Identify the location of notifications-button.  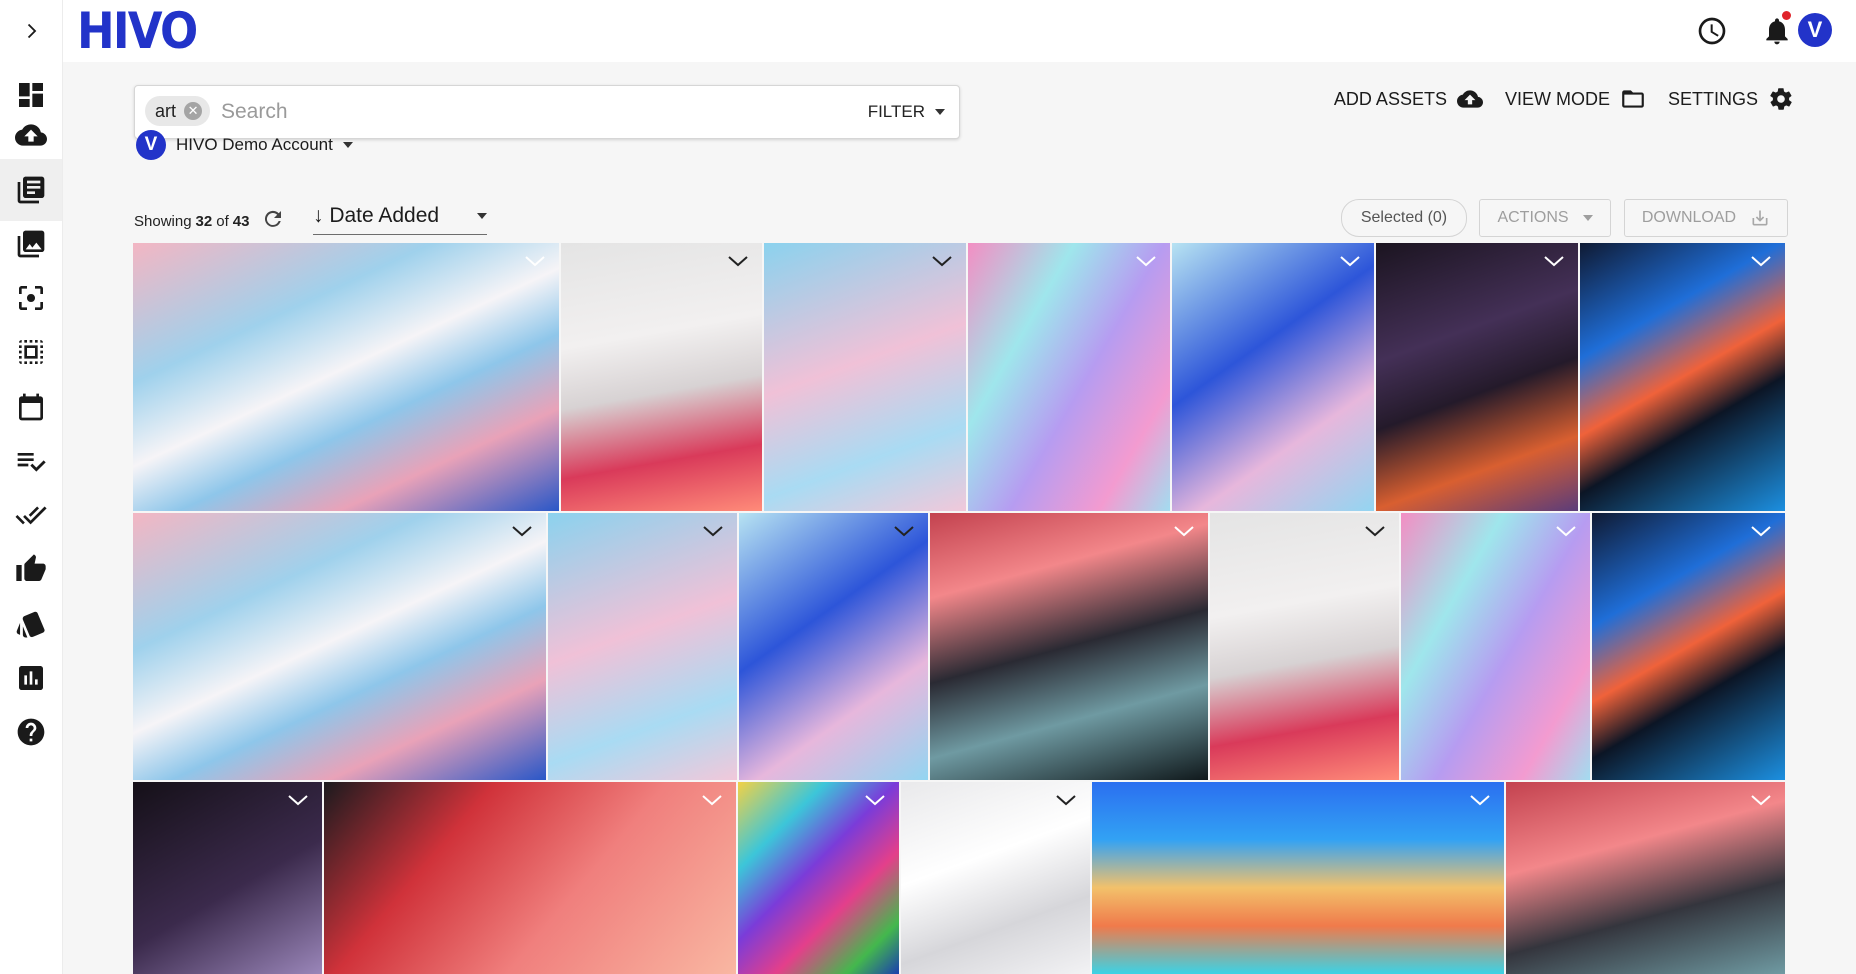
(1777, 29).